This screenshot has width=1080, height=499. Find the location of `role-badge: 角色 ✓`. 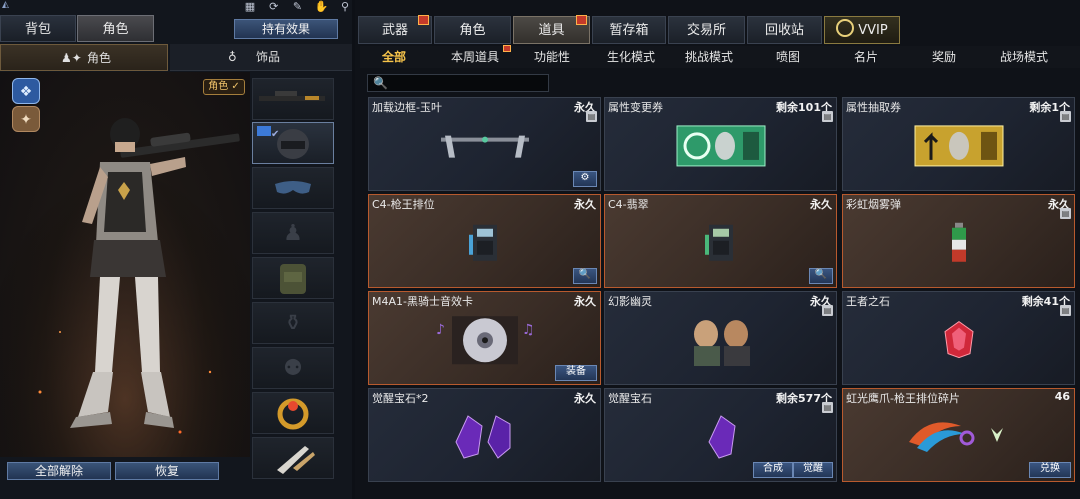

role-badge: 角色 ✓ is located at coordinates (224, 87).